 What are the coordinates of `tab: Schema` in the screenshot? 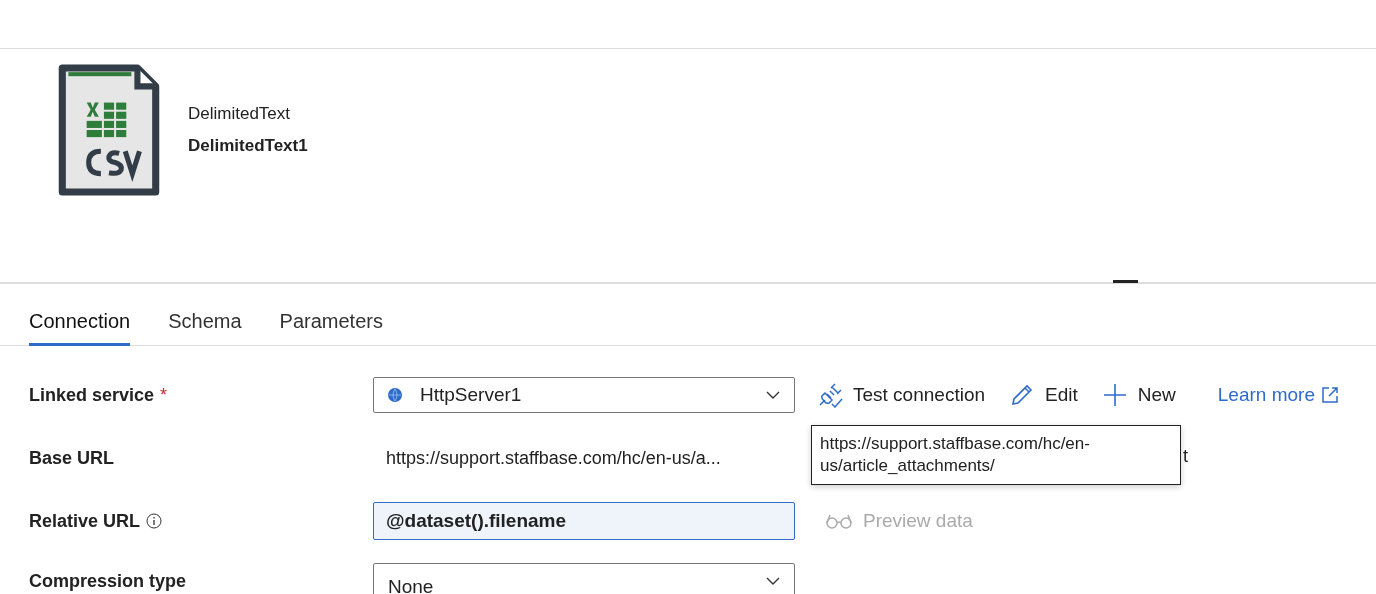 It's located at (205, 327).